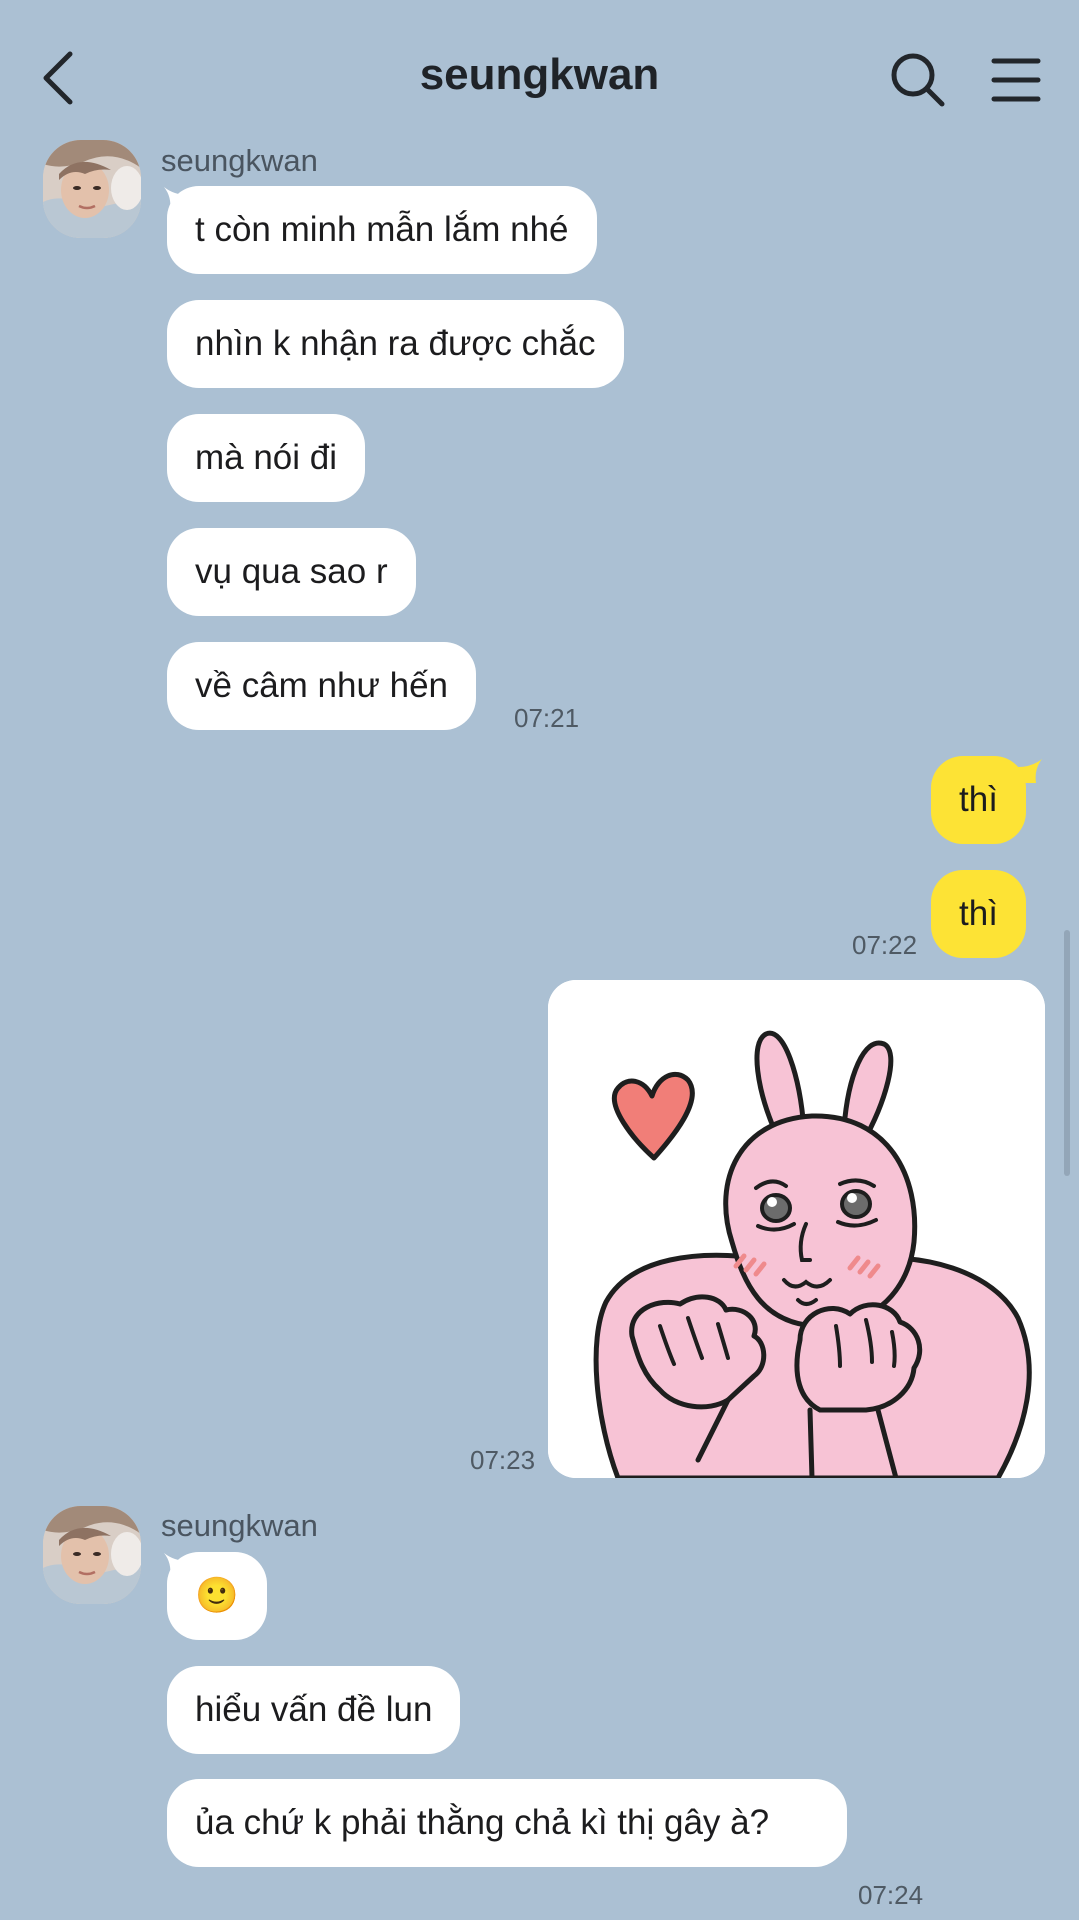 The height and width of the screenshot is (1920, 1079). Describe the element at coordinates (539, 75) in the screenshot. I see `chat-header: seungkwan` at that location.